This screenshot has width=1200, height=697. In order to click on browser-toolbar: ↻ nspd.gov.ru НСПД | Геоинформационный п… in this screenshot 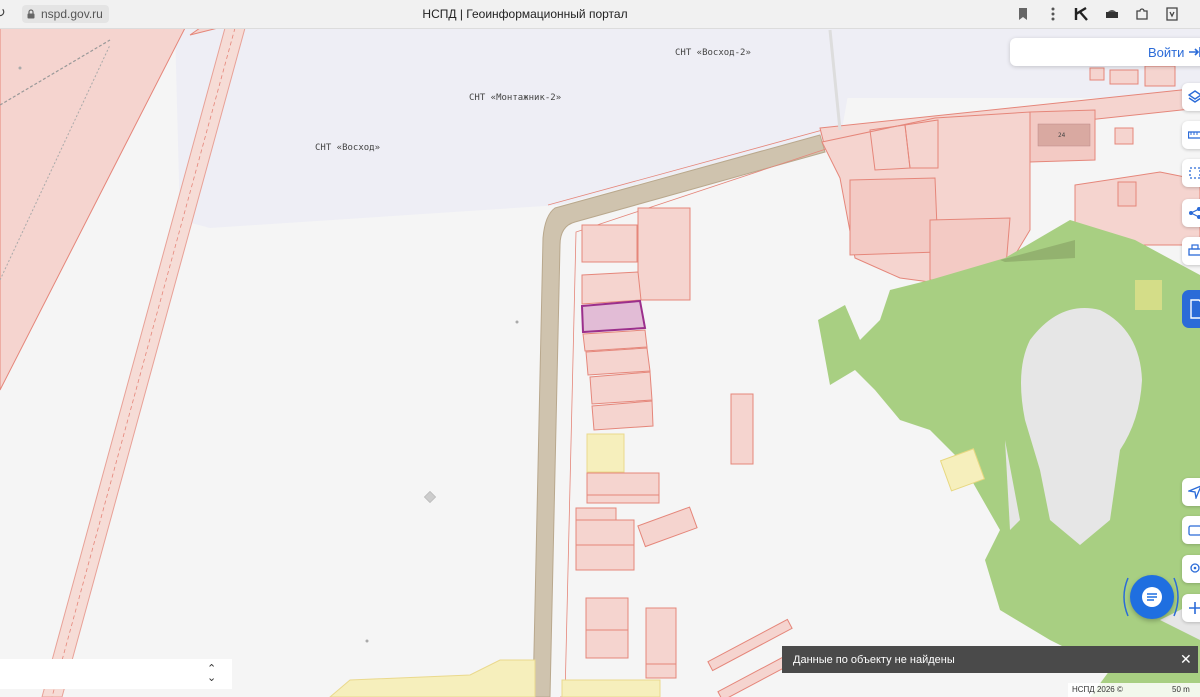, I will do `click(600, 14)`.